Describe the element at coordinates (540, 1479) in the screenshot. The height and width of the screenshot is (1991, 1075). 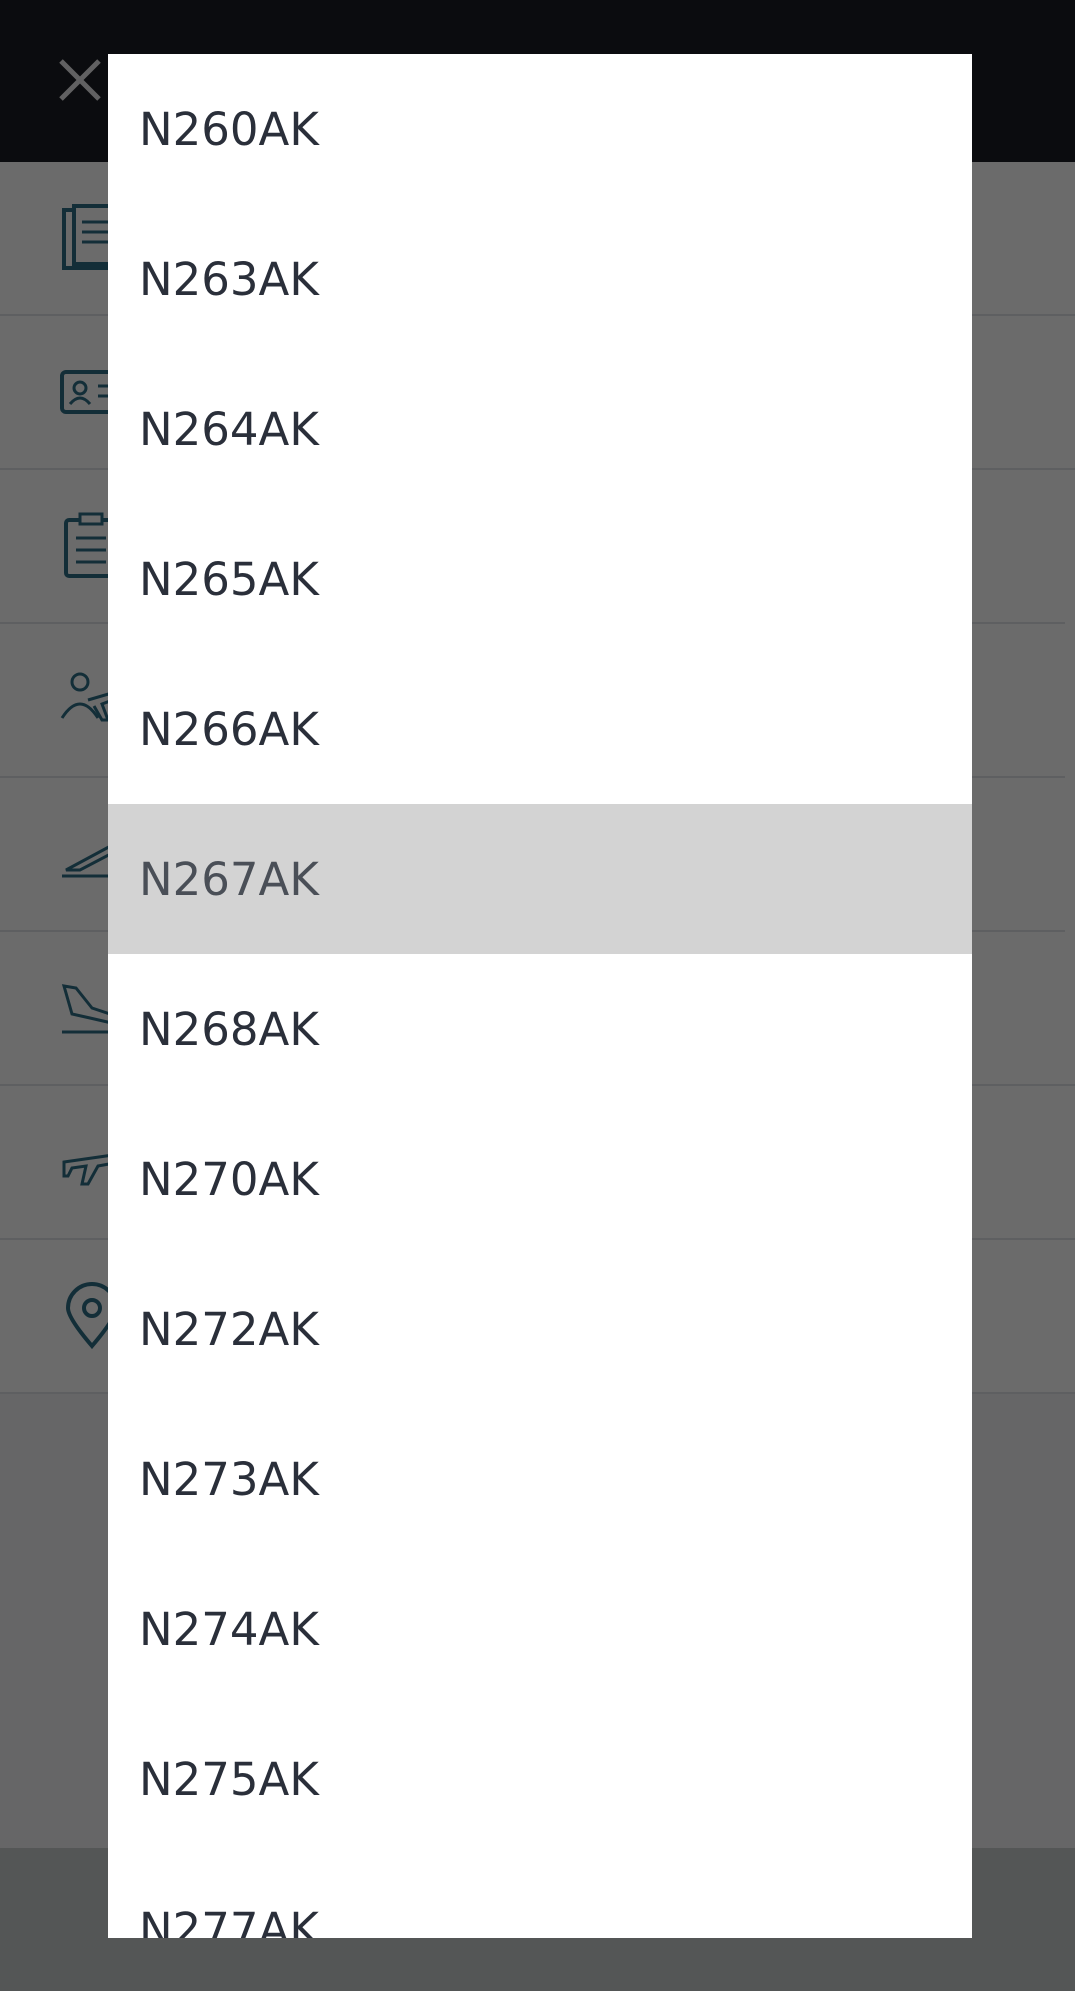
I see `picker-option: N273AK` at that location.